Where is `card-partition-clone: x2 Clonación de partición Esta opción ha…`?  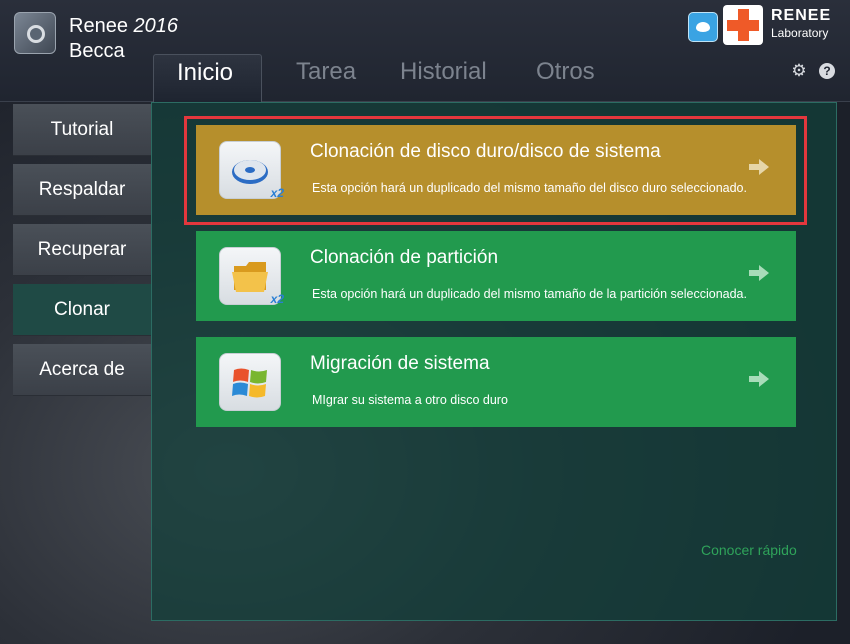 card-partition-clone: x2 Clonación de partición Esta opción ha… is located at coordinates (496, 276).